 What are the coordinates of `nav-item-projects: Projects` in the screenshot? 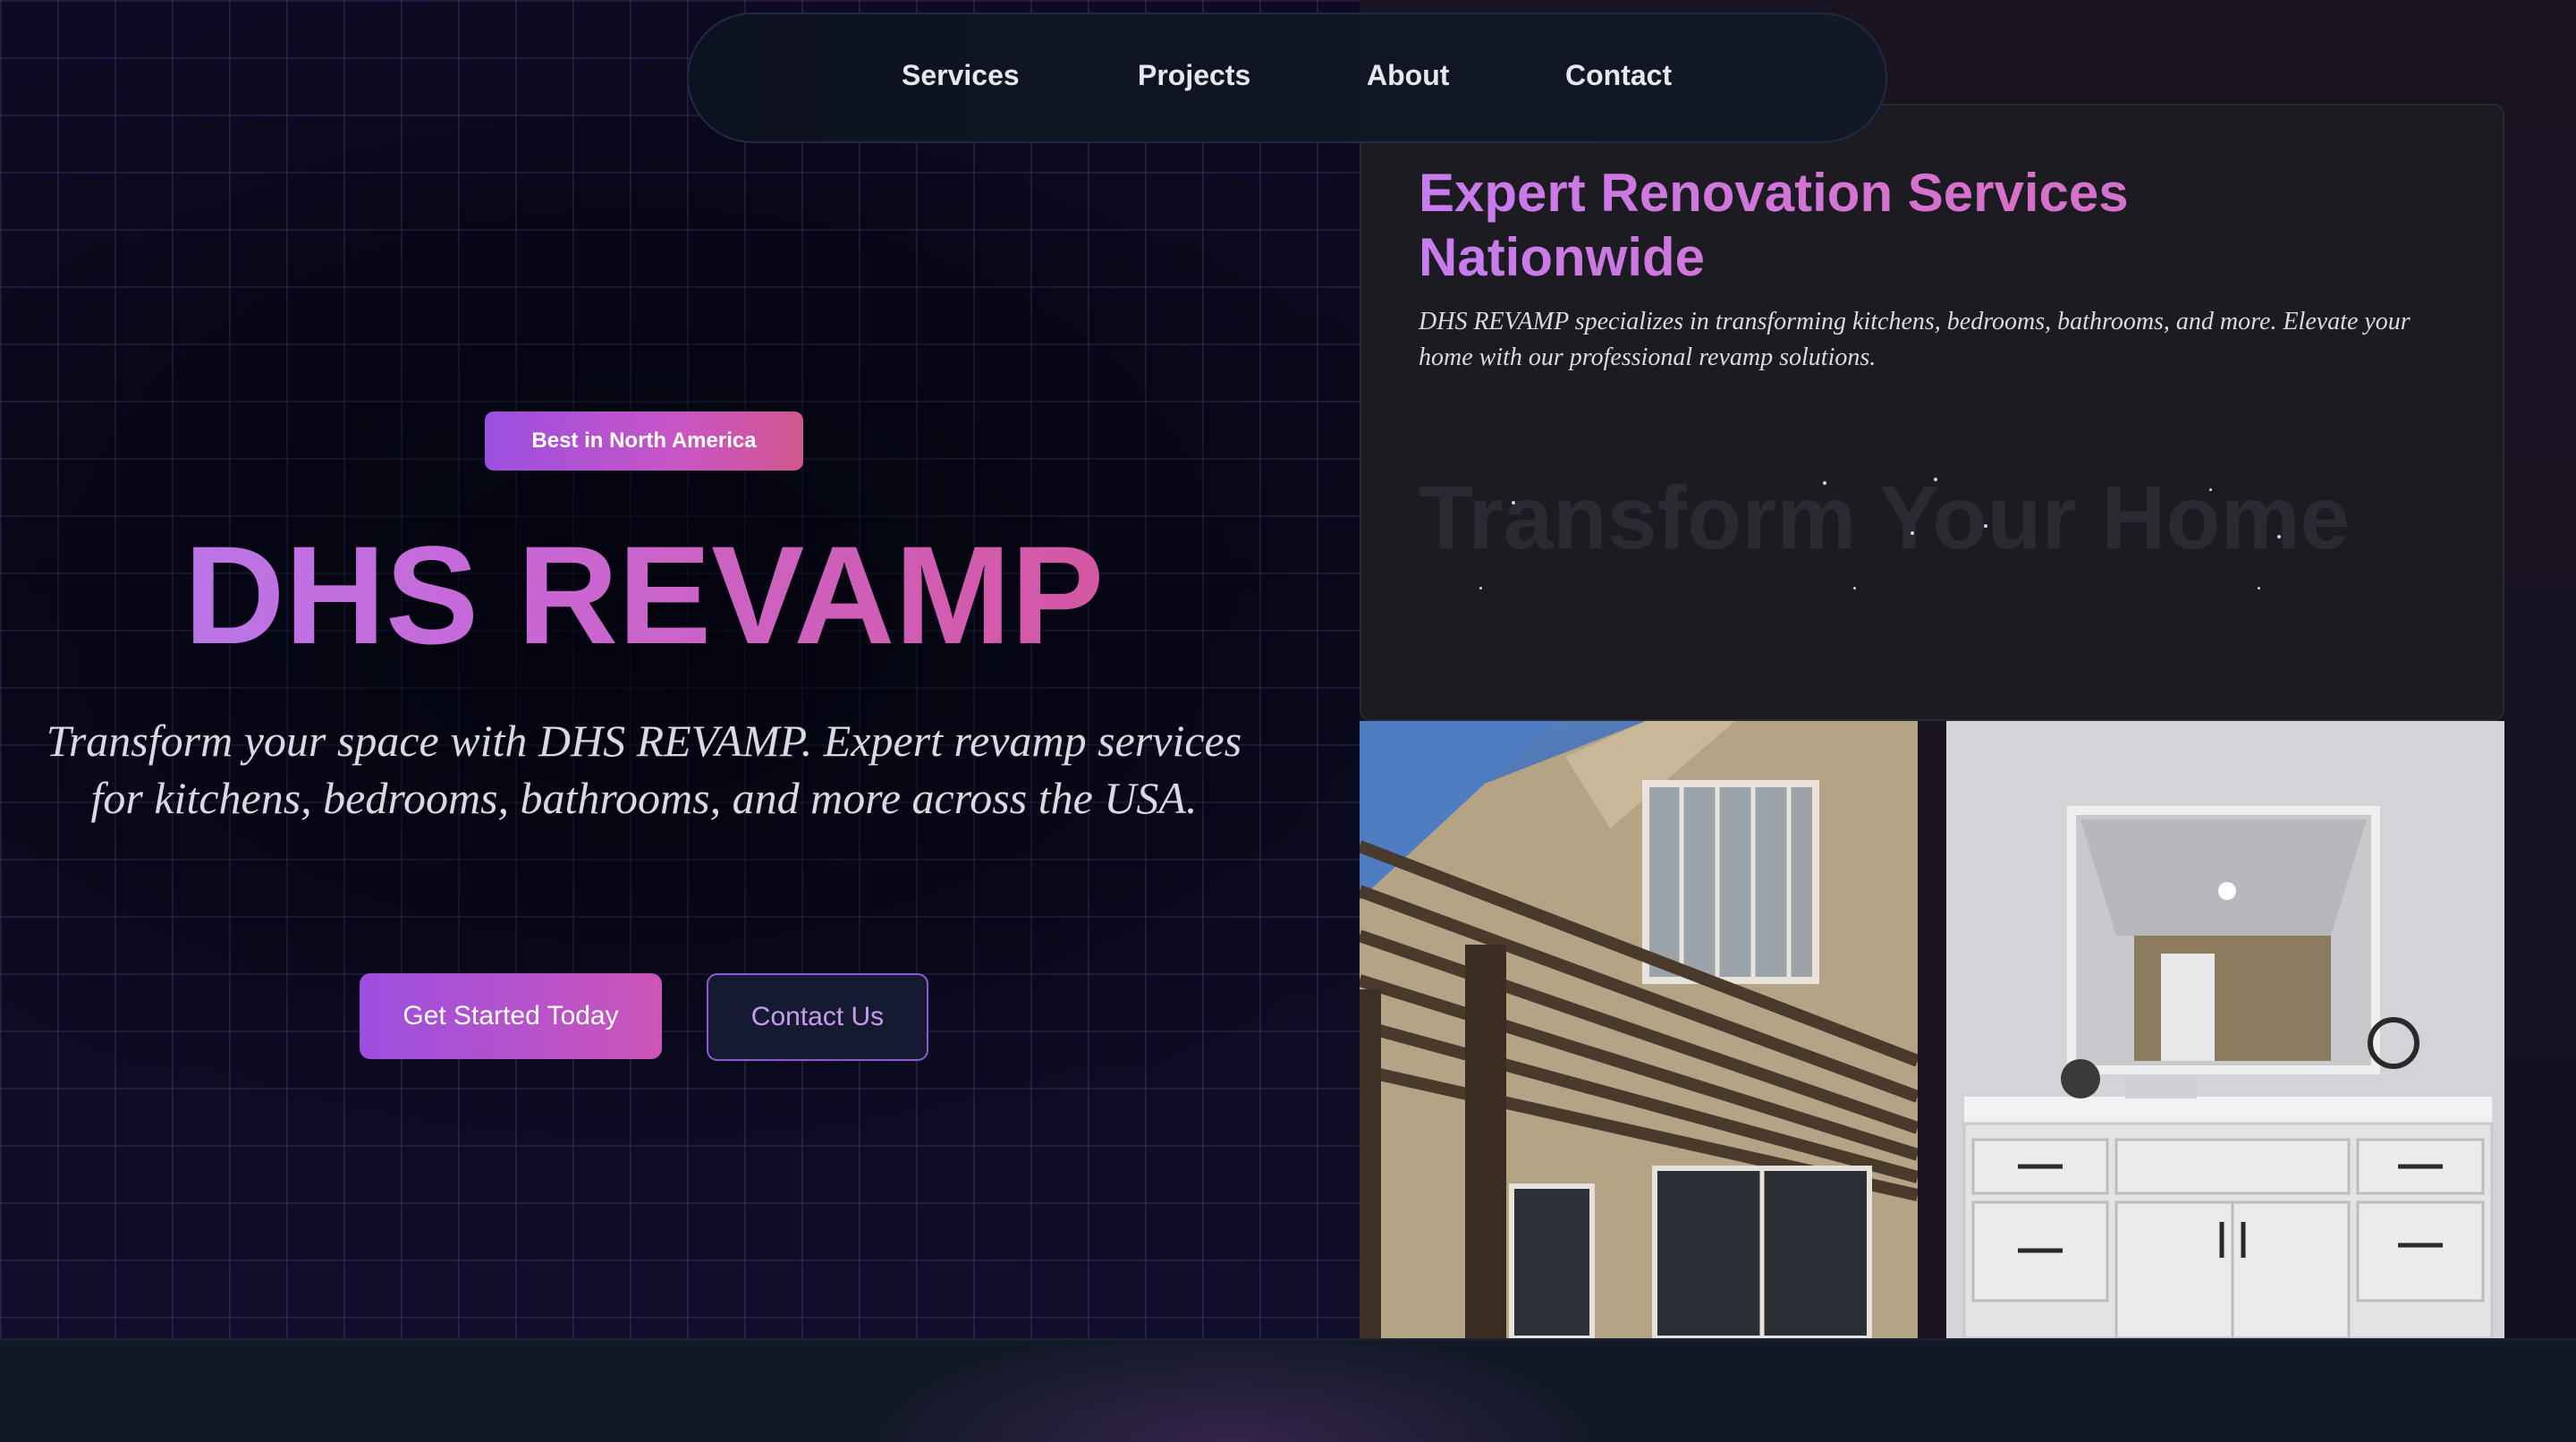 It's located at (1194, 75).